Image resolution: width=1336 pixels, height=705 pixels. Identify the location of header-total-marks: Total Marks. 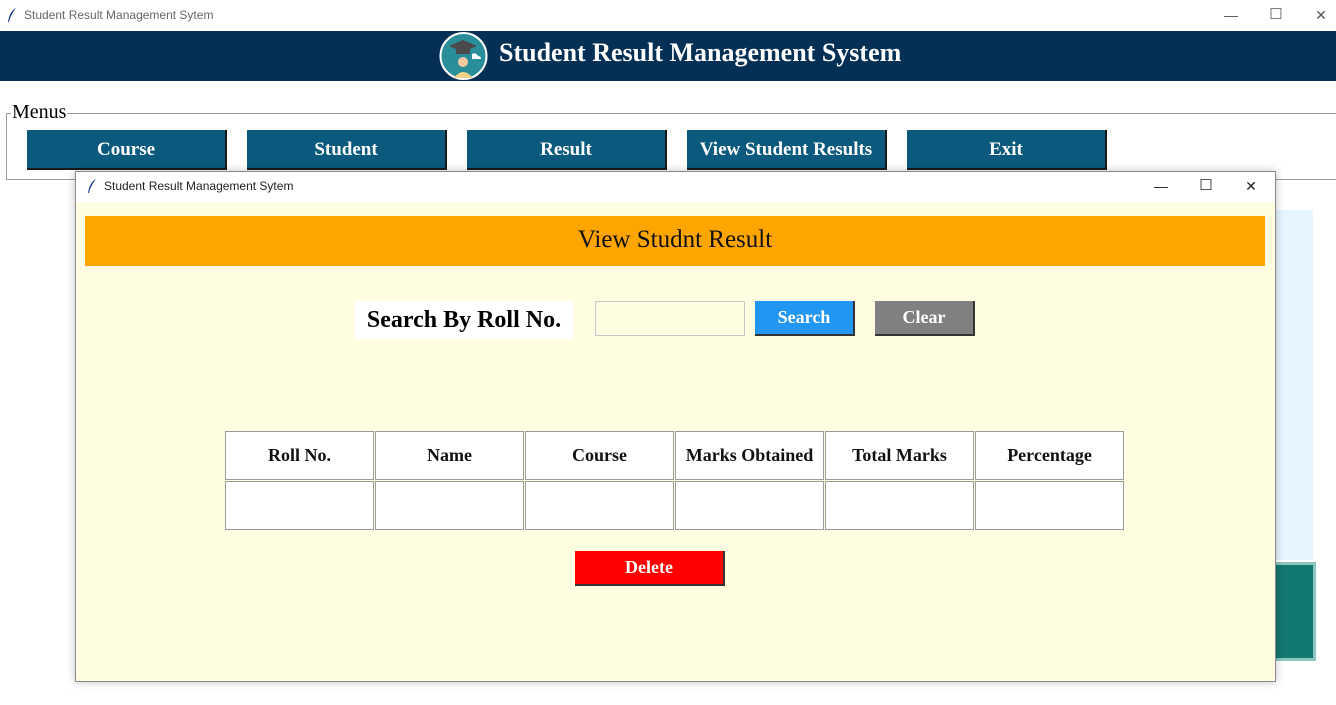
(899, 455).